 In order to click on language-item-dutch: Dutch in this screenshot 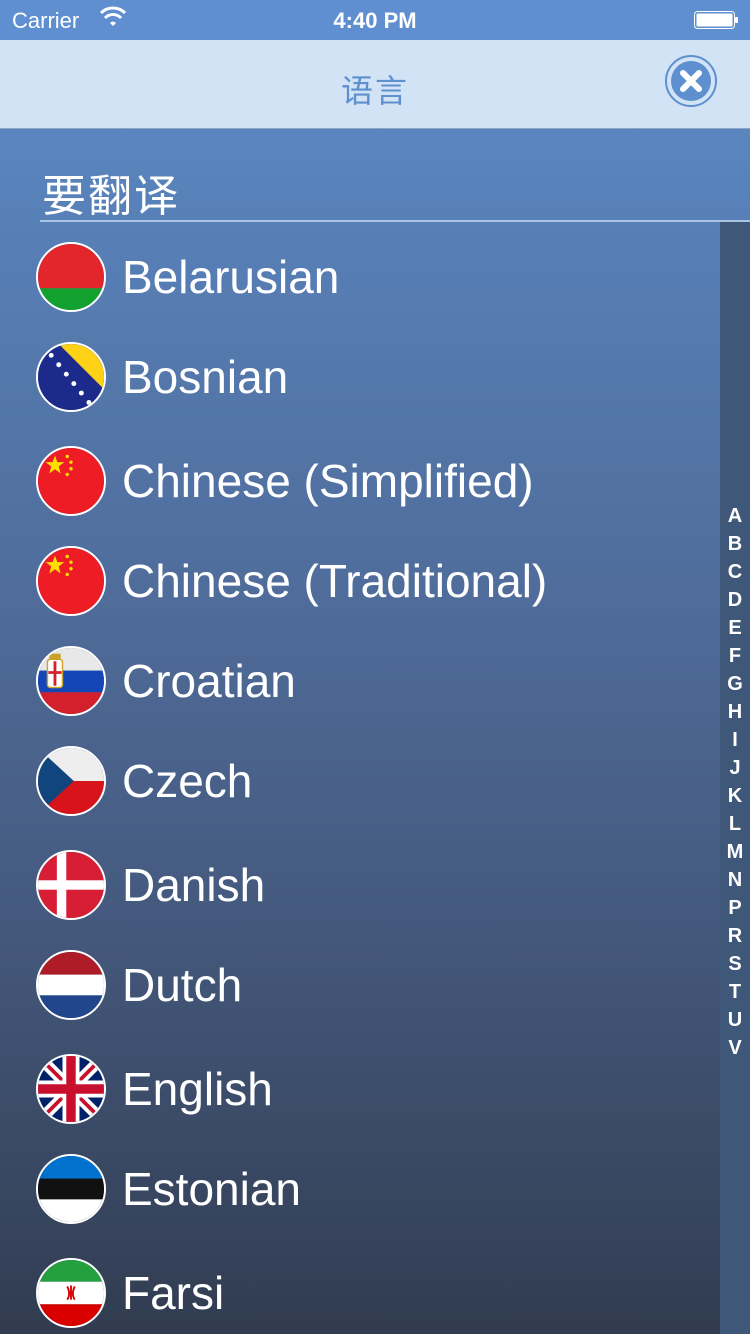, I will do `click(360, 980)`.